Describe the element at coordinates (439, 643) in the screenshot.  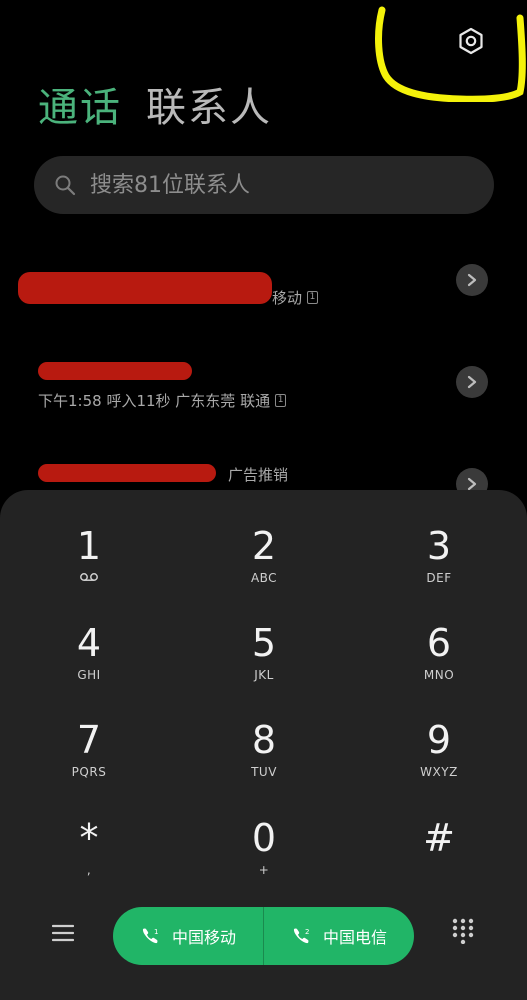
I see `key-digit: 6` at that location.